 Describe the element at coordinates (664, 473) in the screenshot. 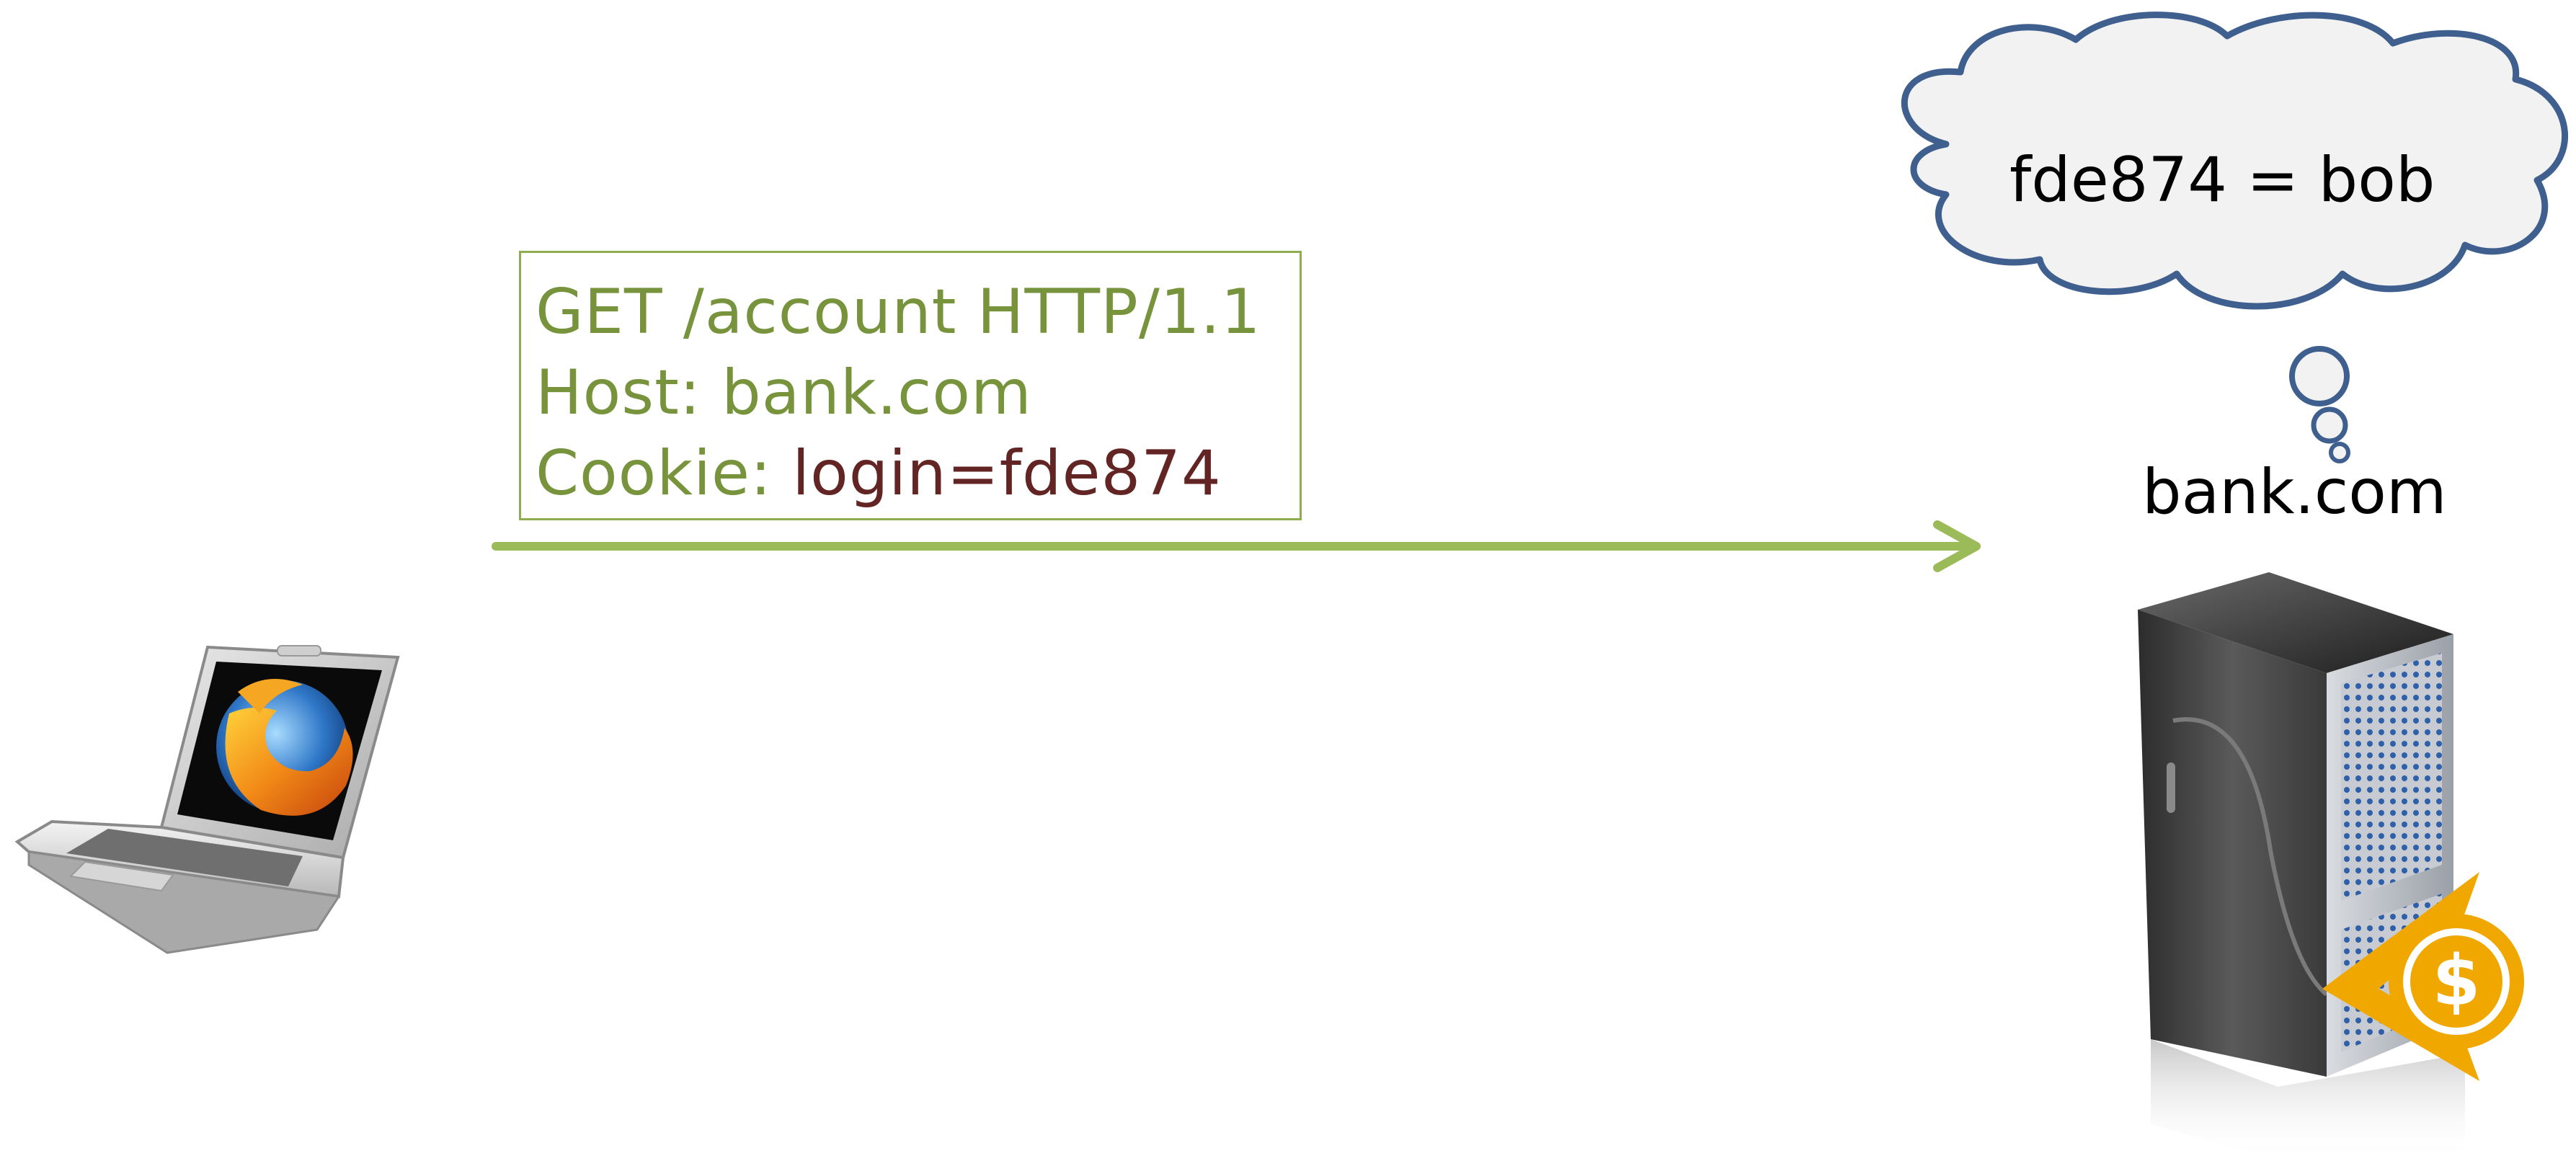

I see `cookie-label: Cookie:` at that location.